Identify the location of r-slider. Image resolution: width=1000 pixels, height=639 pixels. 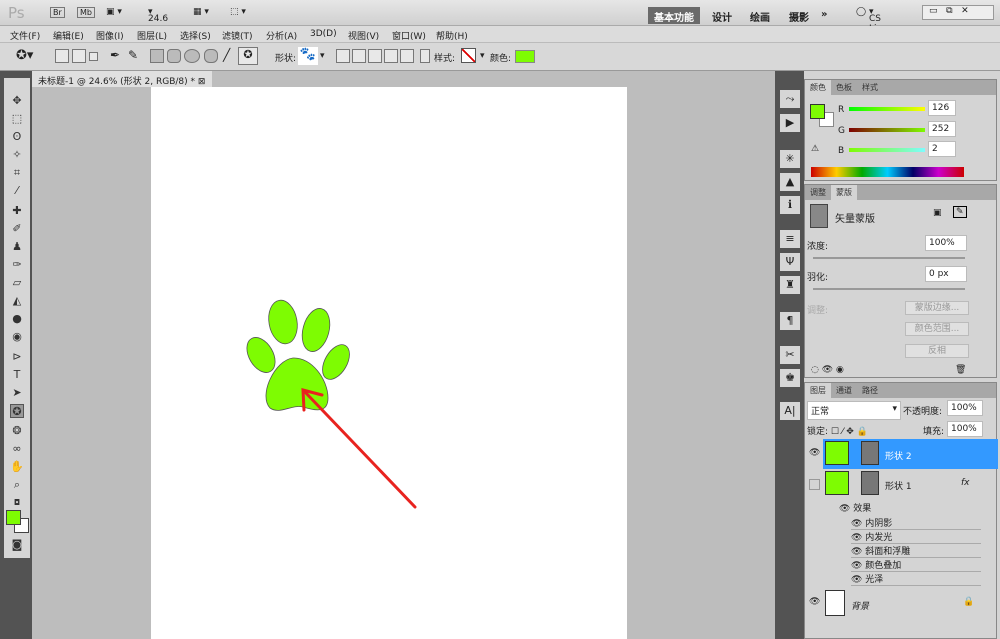
(887, 109).